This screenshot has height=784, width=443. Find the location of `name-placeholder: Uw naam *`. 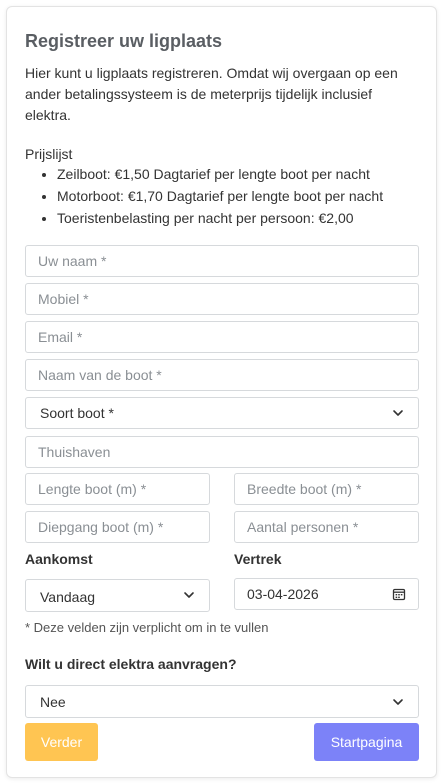

name-placeholder: Uw naam * is located at coordinates (72, 261).